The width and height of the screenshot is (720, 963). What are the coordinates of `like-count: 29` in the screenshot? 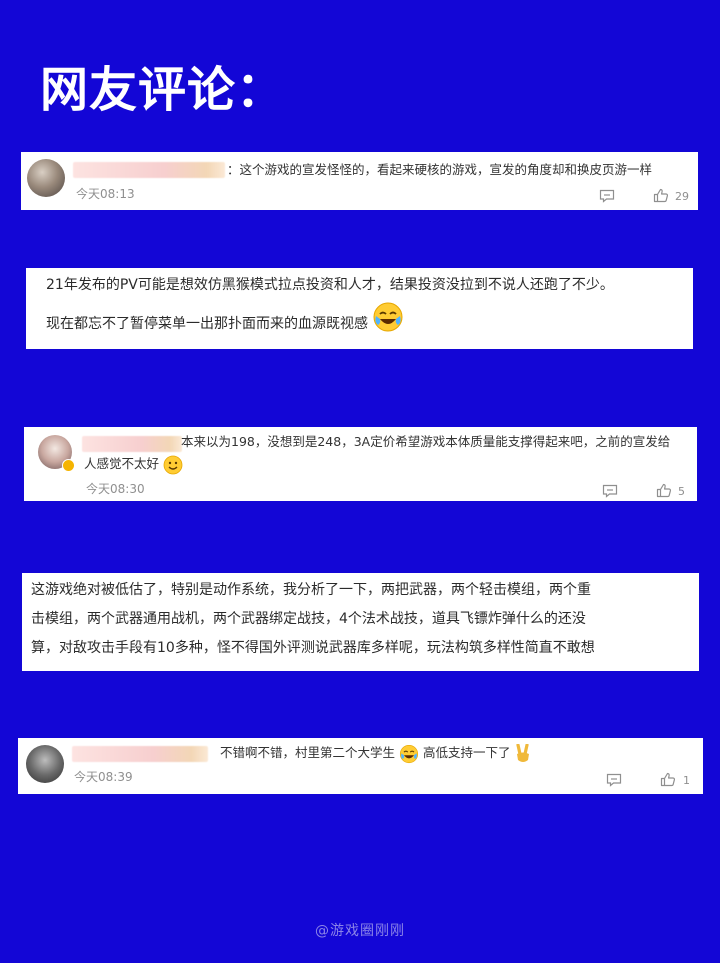 It's located at (682, 196).